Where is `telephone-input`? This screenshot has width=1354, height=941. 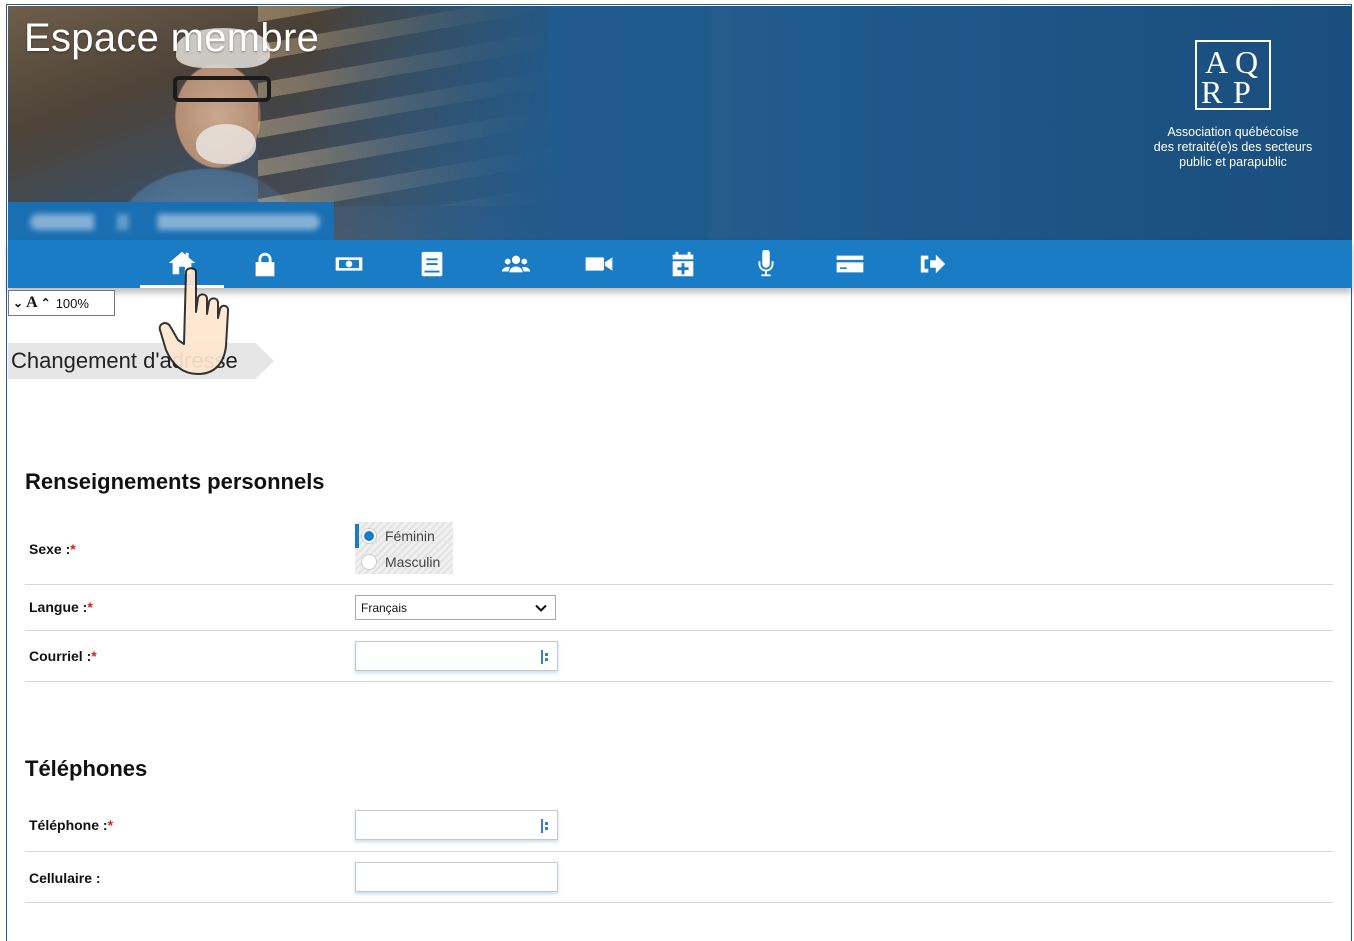
telephone-input is located at coordinates (456, 825).